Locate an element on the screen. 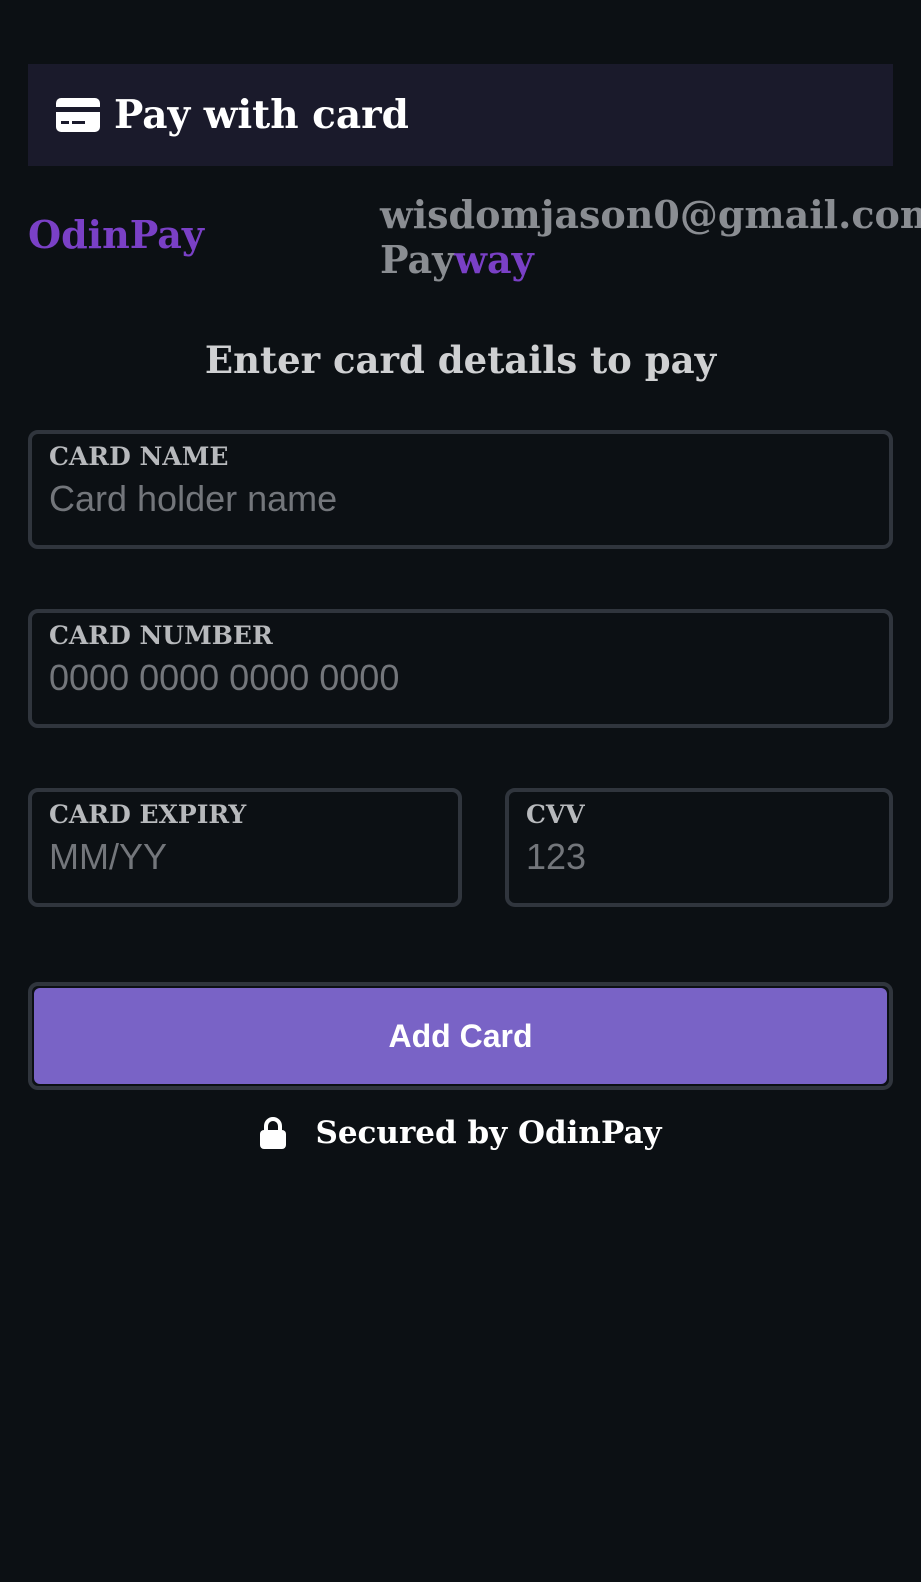  secured-by-text: Secured by OdinPay is located at coordinates (488, 1133).